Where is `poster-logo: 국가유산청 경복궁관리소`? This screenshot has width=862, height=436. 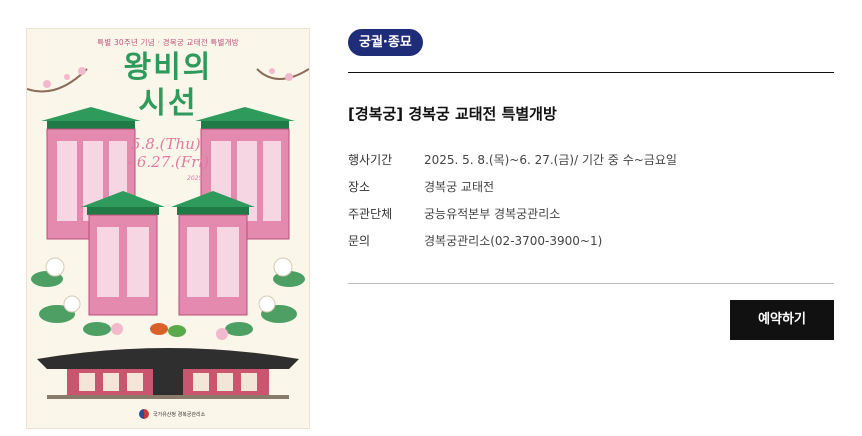 poster-logo: 국가유산청 경복궁관리소 is located at coordinates (172, 414).